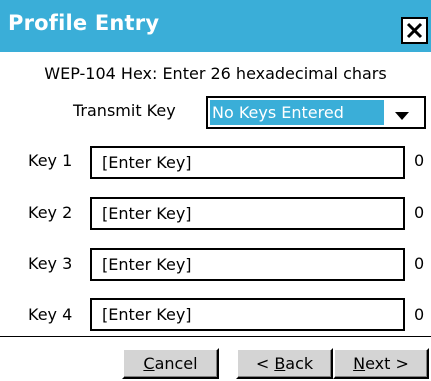  I want to click on transmit-key-dropdown: No Keys Entered, so click(316, 112).